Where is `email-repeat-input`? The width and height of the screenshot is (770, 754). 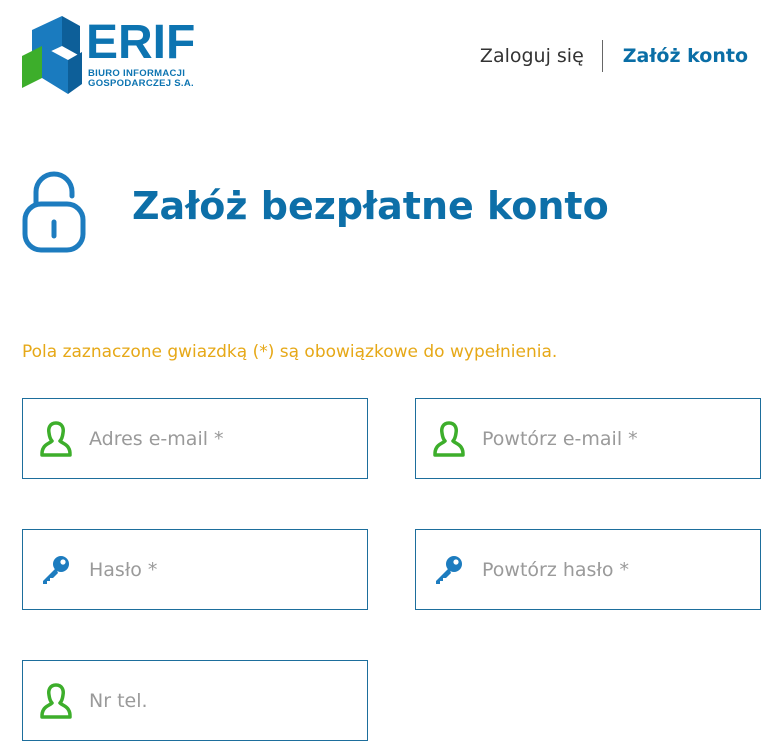
email-repeat-input is located at coordinates (617, 438).